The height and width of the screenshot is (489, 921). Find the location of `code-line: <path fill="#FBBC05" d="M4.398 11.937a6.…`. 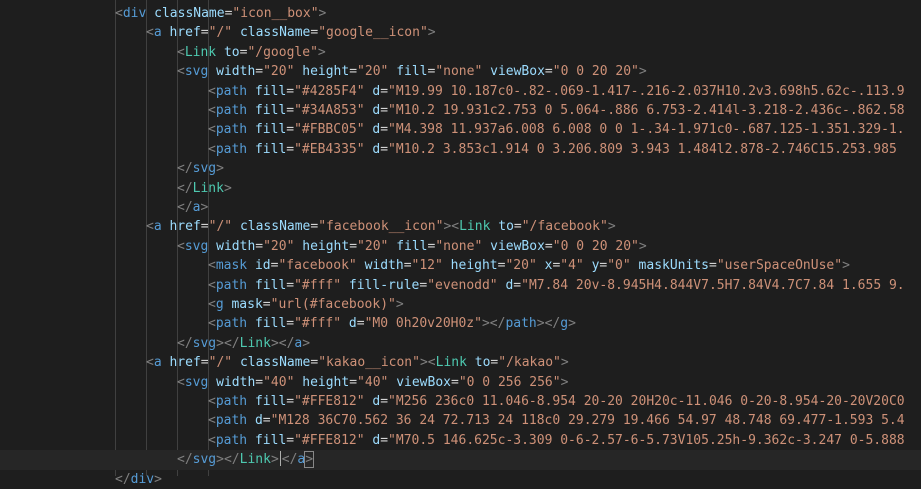

code-line: <path fill="#FBBC05" d="M4.398 11.937a6.… is located at coordinates (460, 129).